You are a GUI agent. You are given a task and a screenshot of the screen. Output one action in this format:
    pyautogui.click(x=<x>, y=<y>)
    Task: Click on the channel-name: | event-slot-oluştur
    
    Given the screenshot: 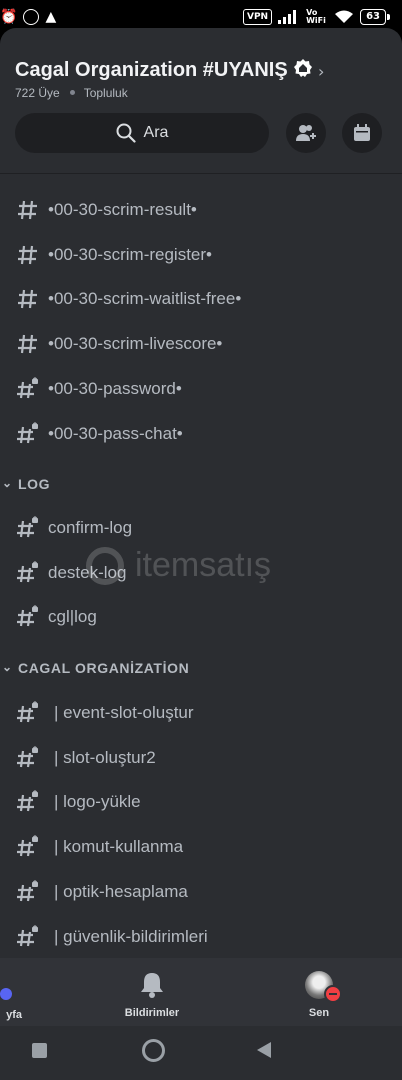 What is the action you would take?
    pyautogui.click(x=124, y=712)
    